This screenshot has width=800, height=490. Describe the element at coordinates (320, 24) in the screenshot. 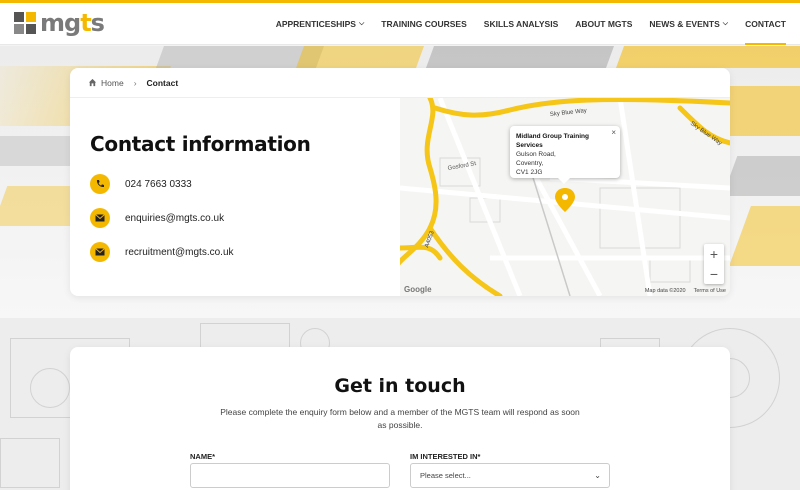

I see `nav-apprenticeships: APPRENTICESHIPS ⌵` at that location.